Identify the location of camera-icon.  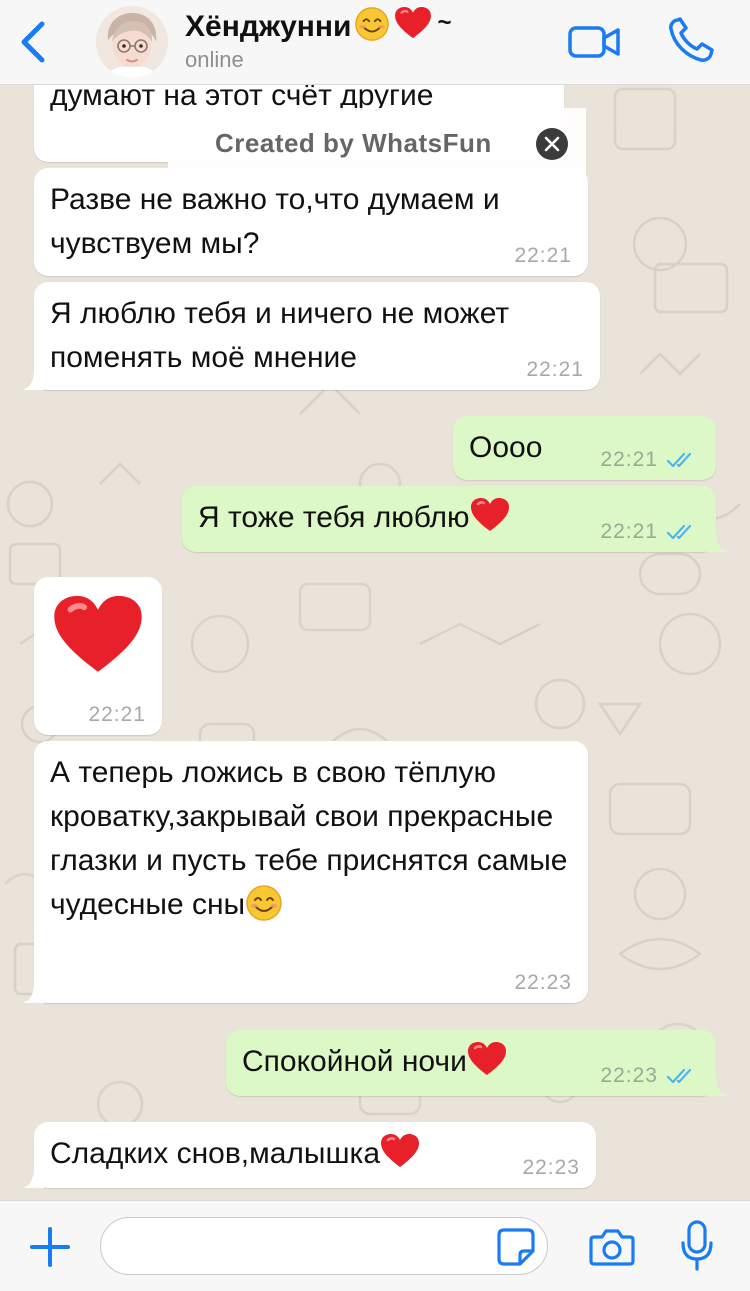
(612, 1247).